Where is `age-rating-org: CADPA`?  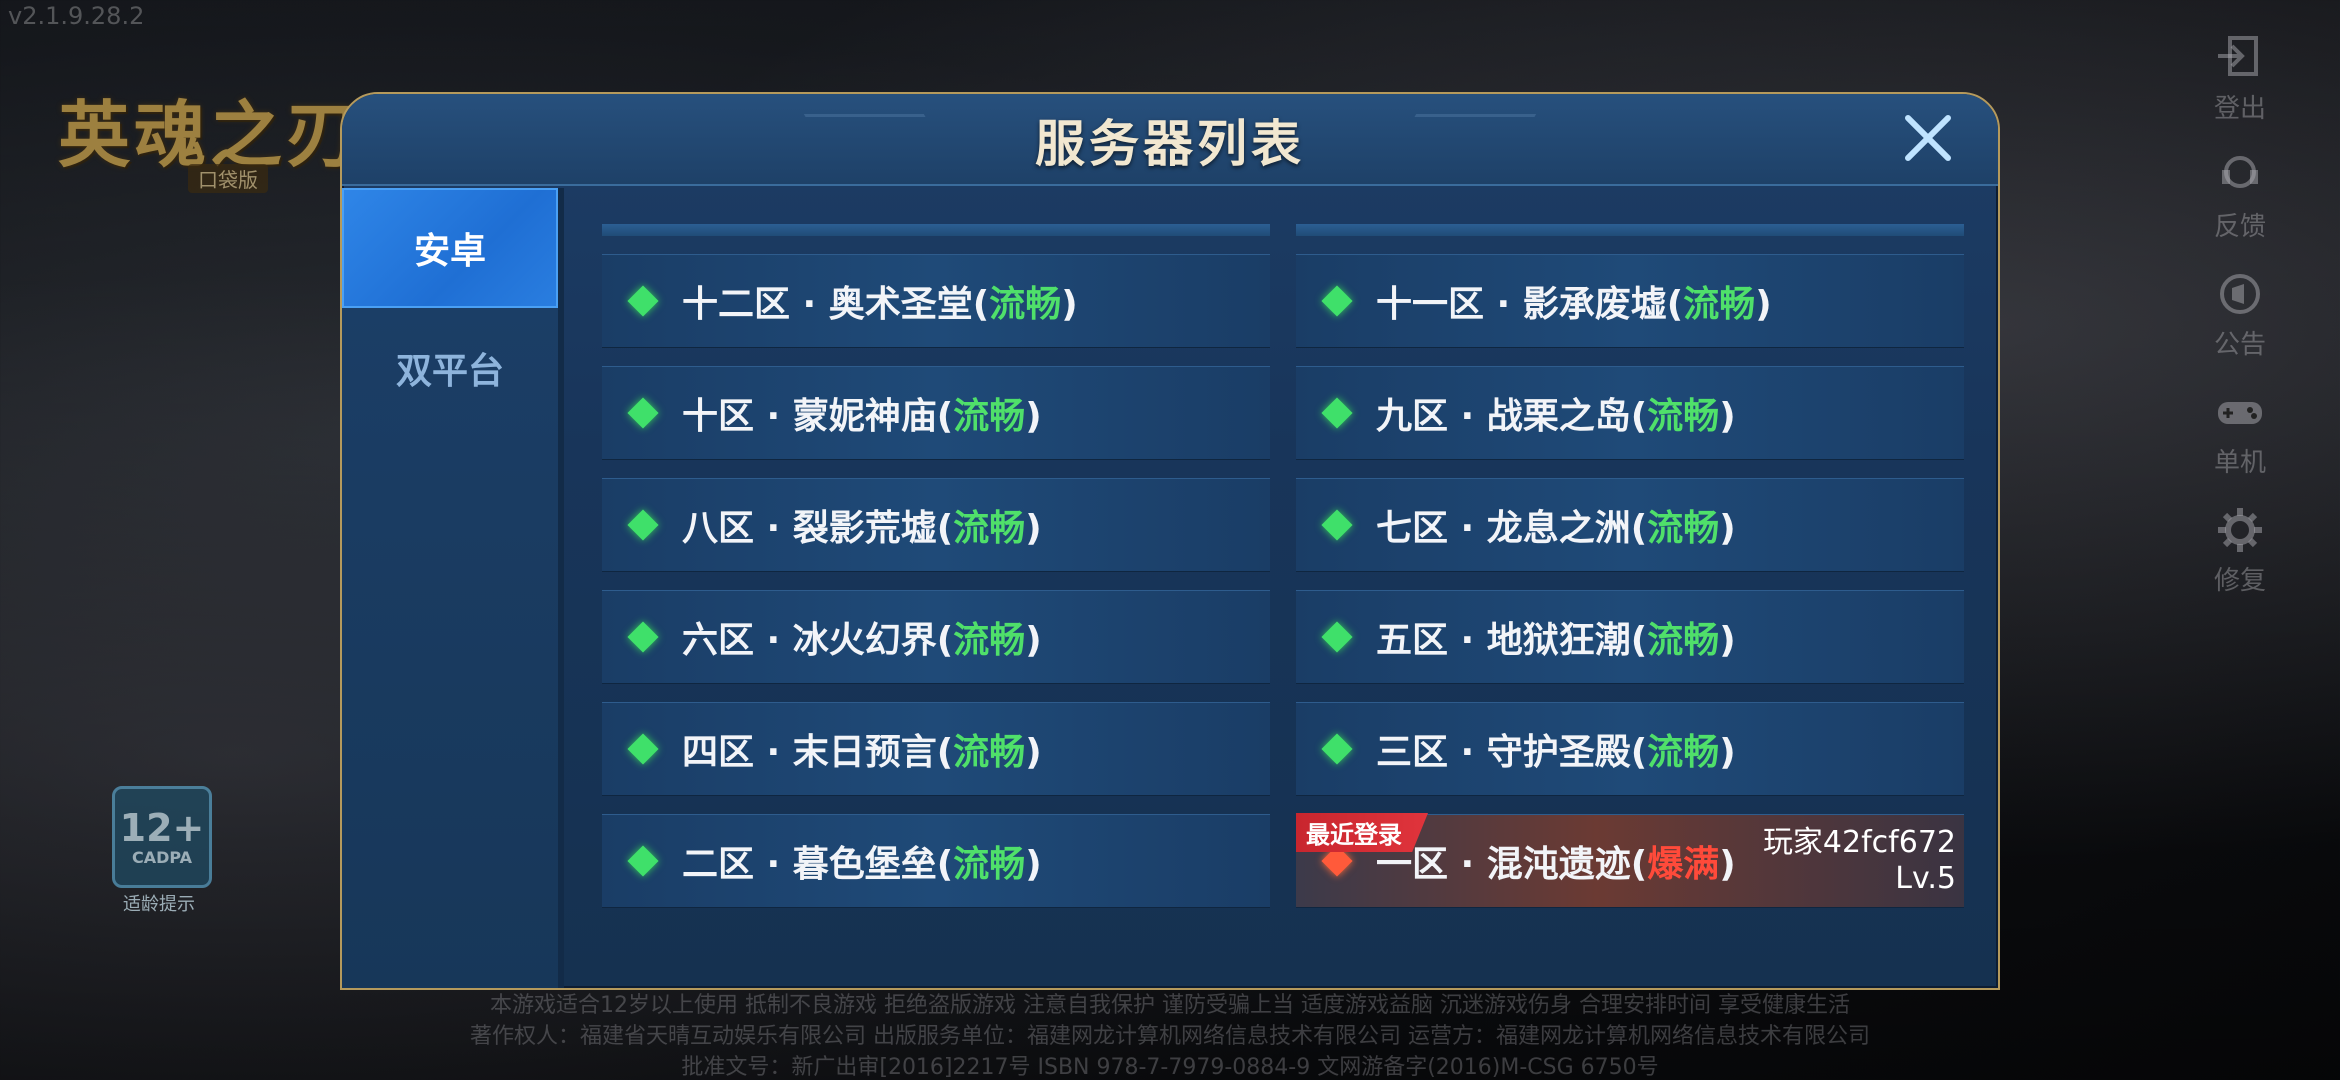 age-rating-org: CADPA is located at coordinates (162, 857).